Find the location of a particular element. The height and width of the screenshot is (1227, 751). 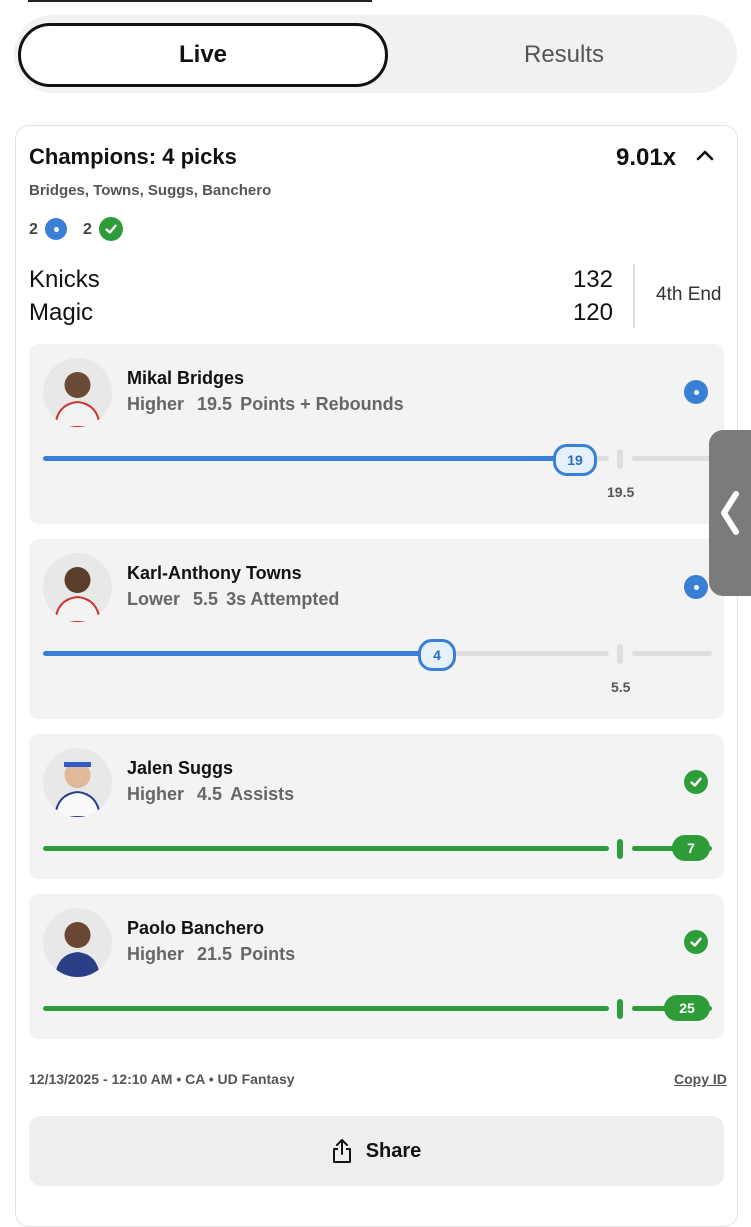

share-icon is located at coordinates (341, 1151).